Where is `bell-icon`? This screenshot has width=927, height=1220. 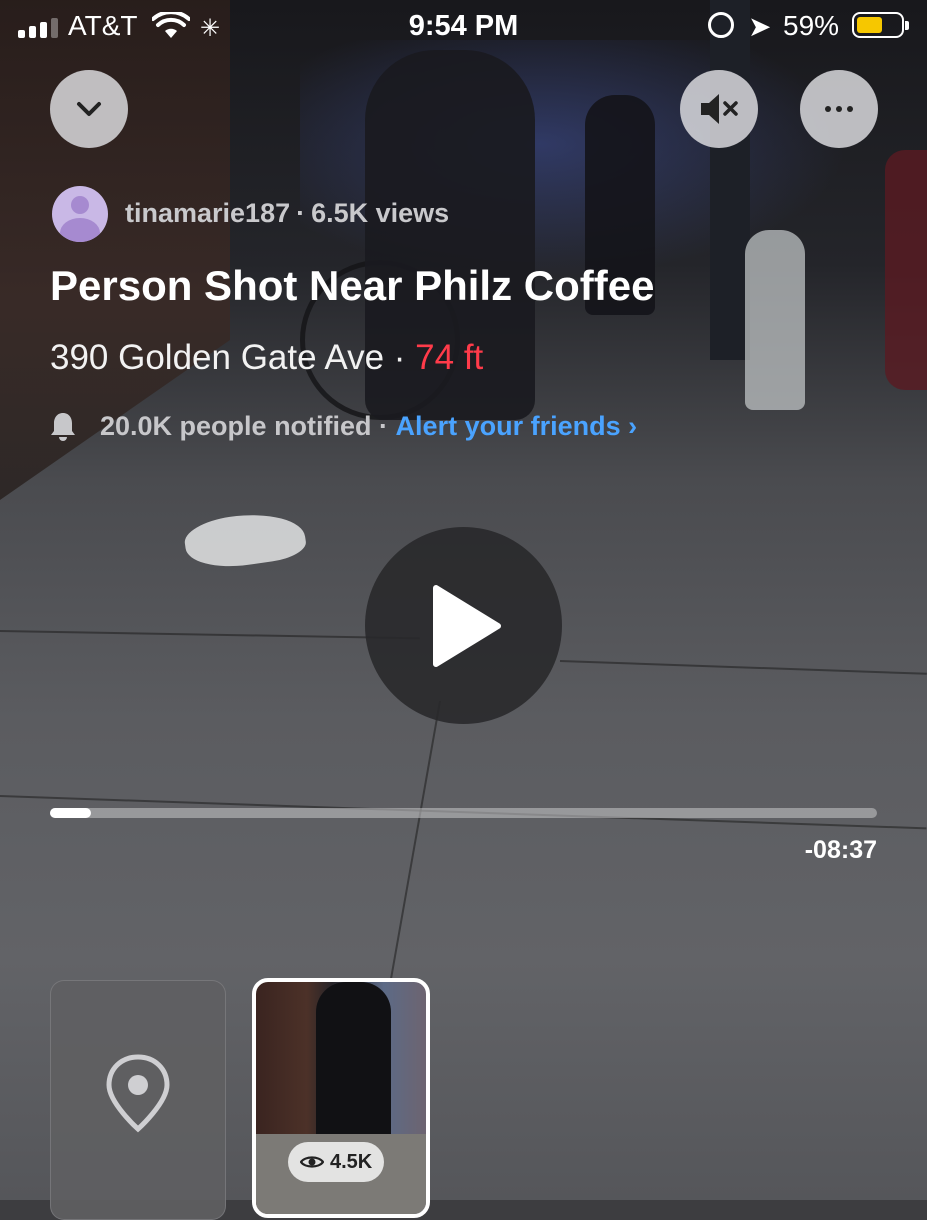 bell-icon is located at coordinates (63, 427).